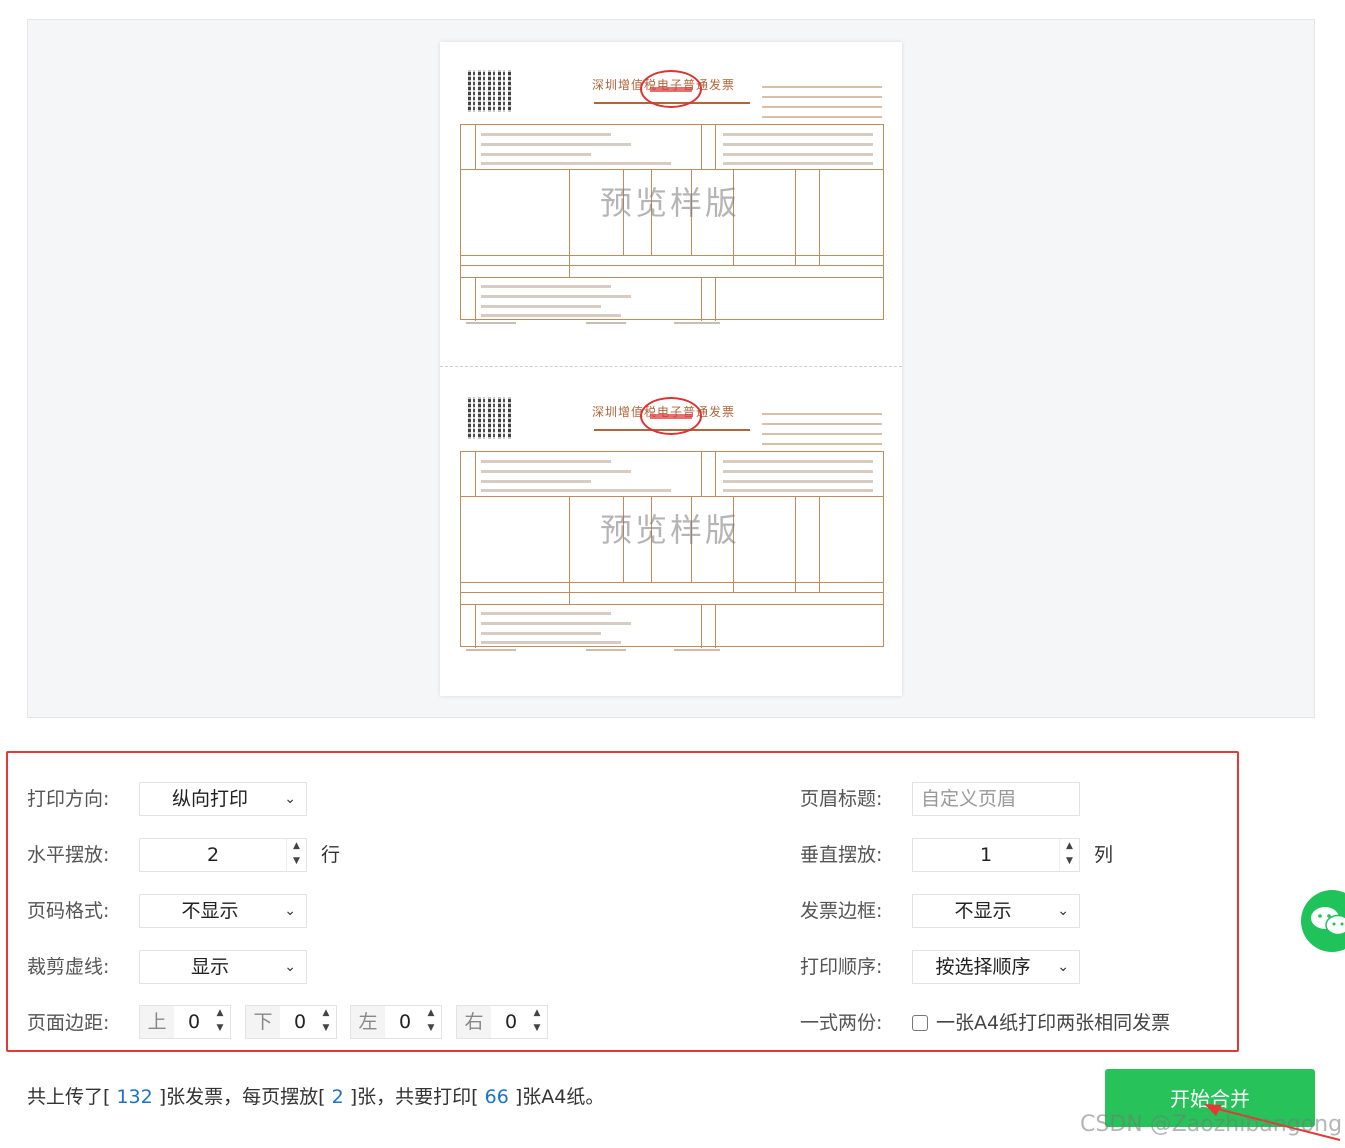 The image size is (1345, 1148). What do you see at coordinates (368, 1022) in the screenshot?
I see `margin-left-tag: 左` at bounding box center [368, 1022].